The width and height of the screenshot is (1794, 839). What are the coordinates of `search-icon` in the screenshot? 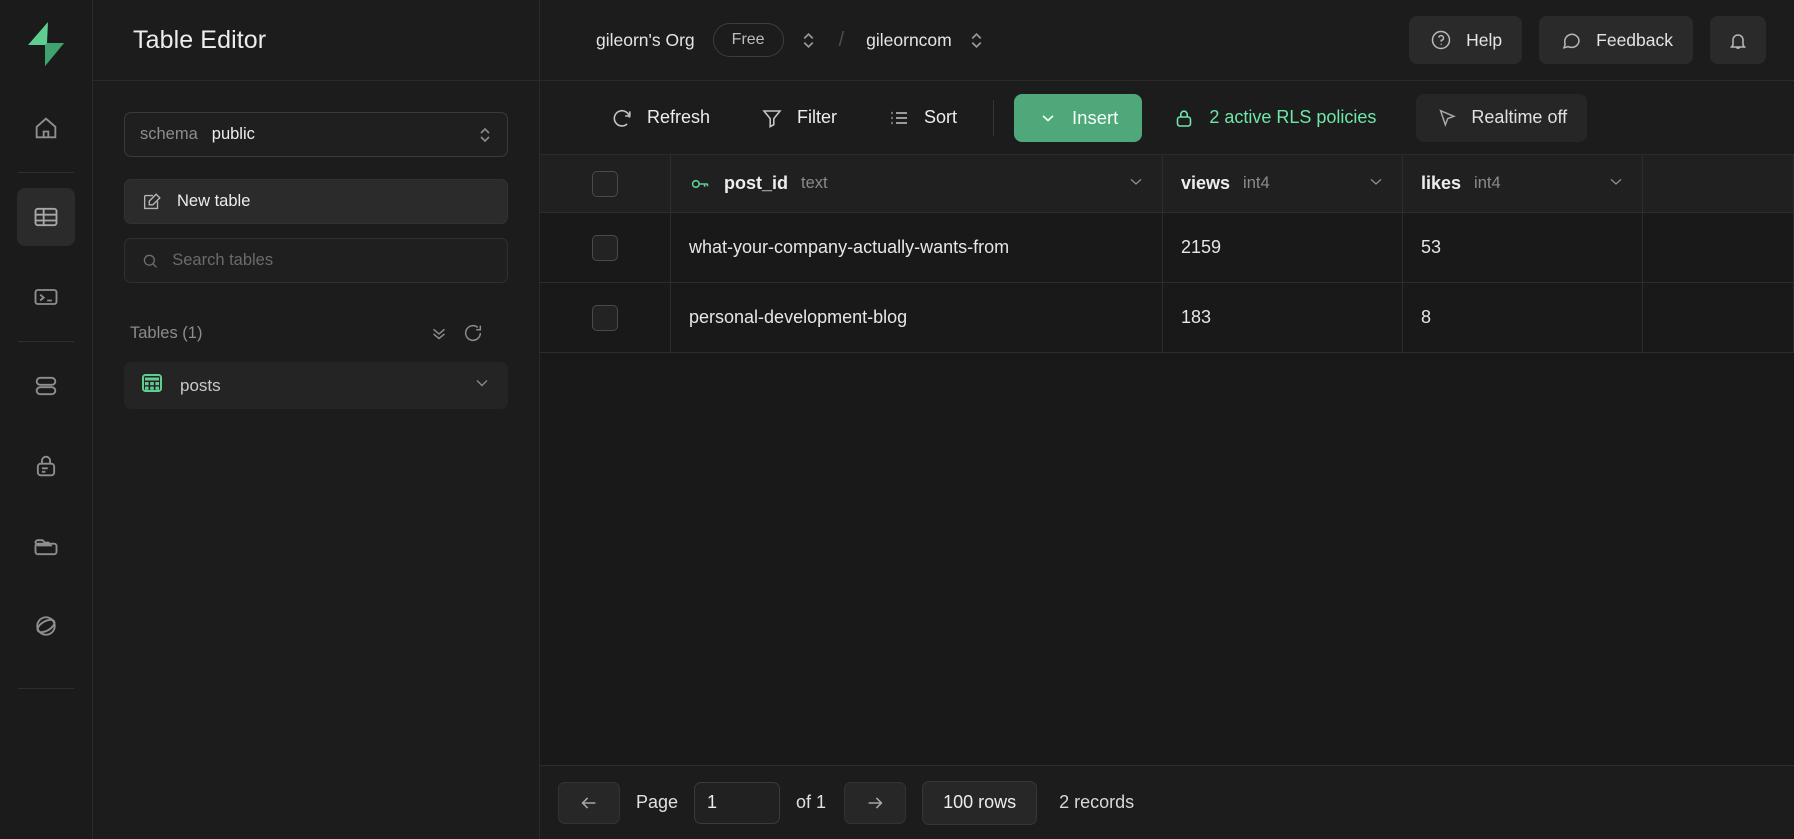 It's located at (150, 261).